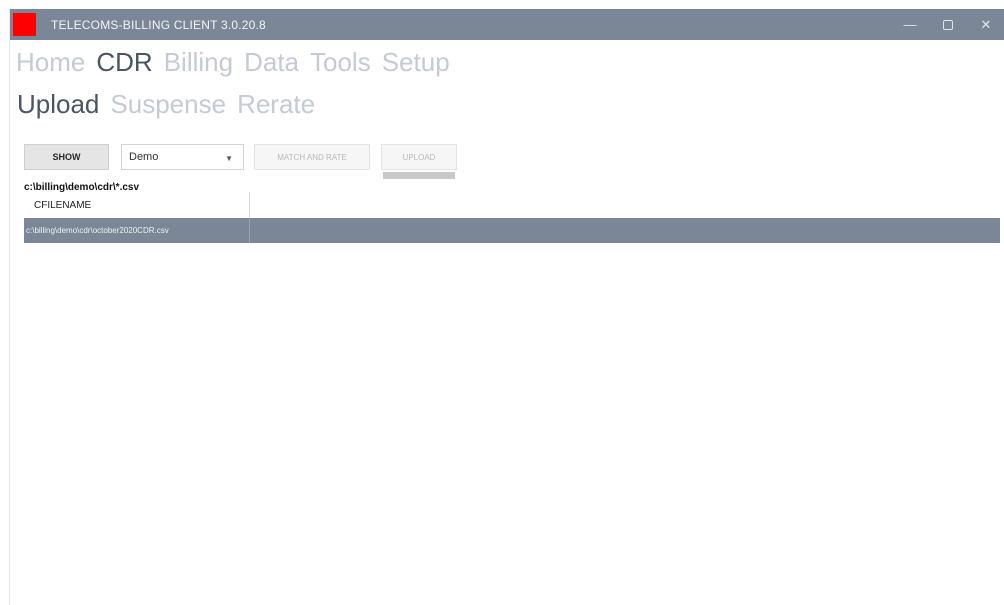 The height and width of the screenshot is (605, 1004). What do you see at coordinates (66, 157) in the screenshot?
I see `show-button: SHOW` at bounding box center [66, 157].